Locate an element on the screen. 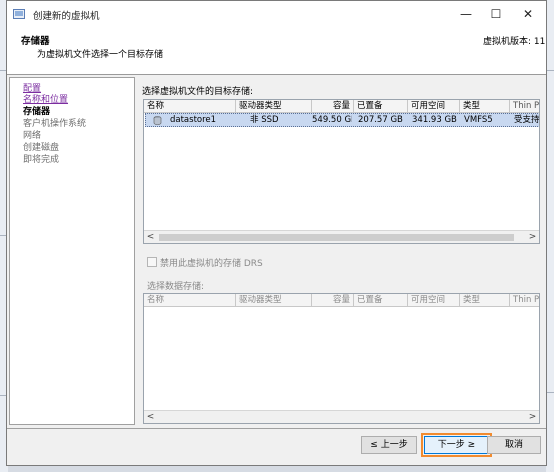 The image size is (554, 472). cell-free-space: 341.93 GB is located at coordinates (434, 120).